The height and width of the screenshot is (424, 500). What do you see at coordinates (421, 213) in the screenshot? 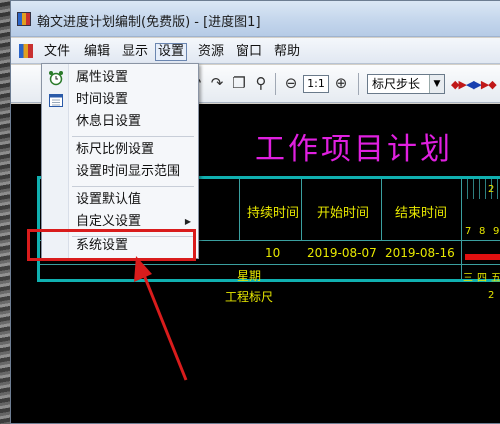
I see `column-header-end: 结束时间` at bounding box center [421, 213].